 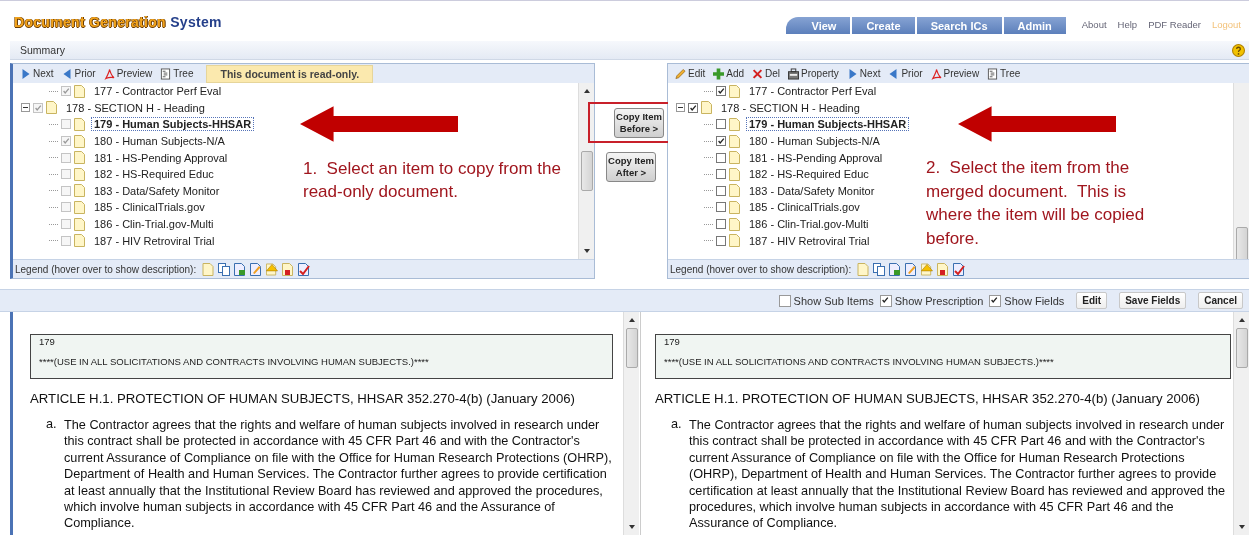 I want to click on header-link: About, so click(x=1094, y=24).